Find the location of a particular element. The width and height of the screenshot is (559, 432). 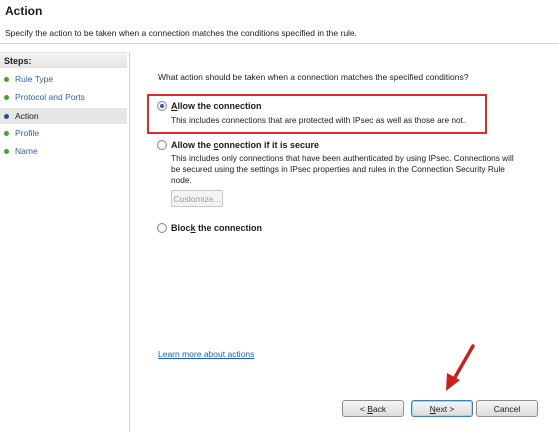

label-part: llow the connection is located at coordinates (219, 106).